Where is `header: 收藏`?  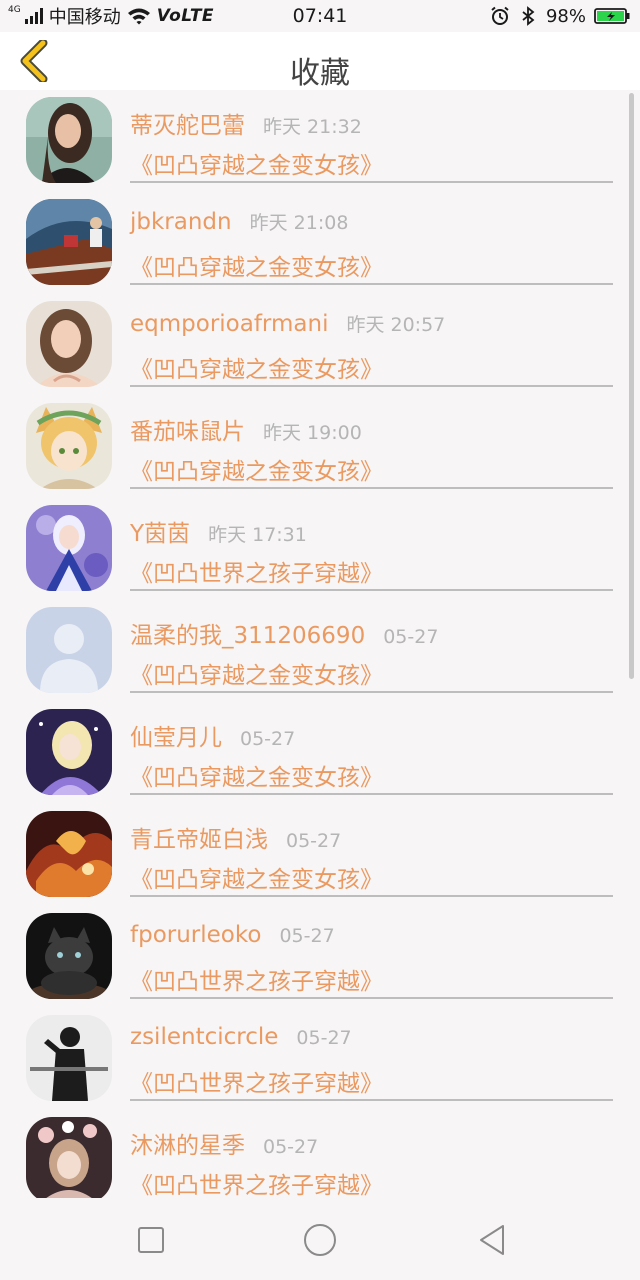 header: 收藏 is located at coordinates (320, 61).